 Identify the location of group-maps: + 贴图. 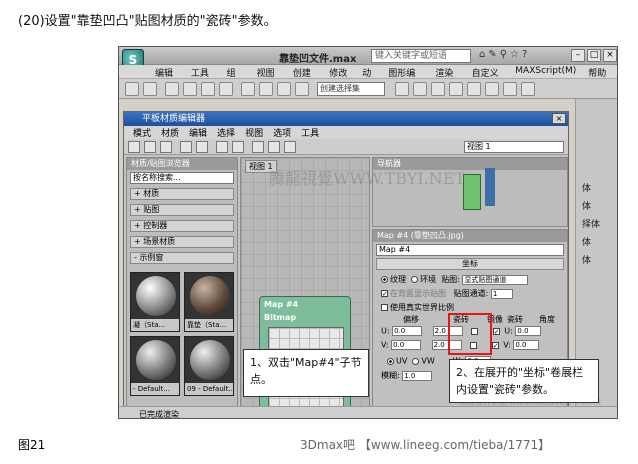
(182, 210).